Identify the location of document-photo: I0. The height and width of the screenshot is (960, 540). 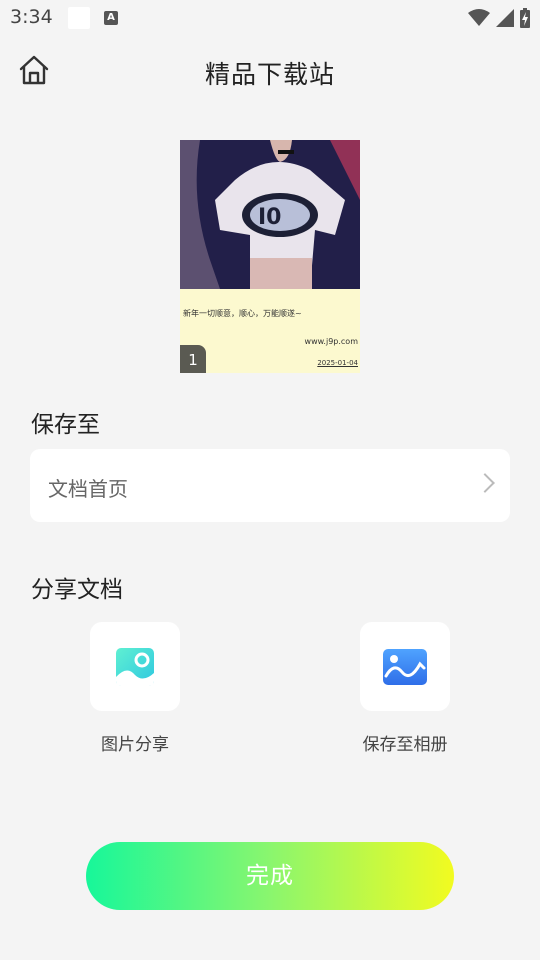
(270, 214).